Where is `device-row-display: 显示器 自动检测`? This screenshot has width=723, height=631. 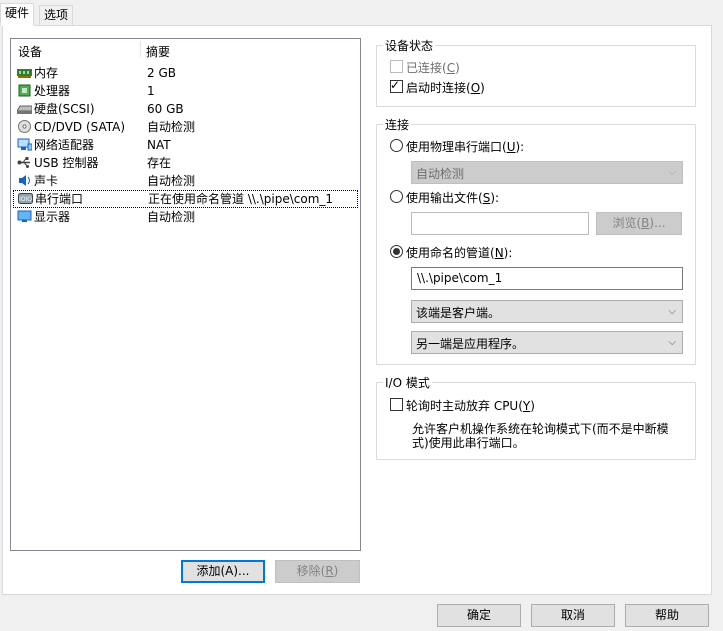
device-row-display: 显示器 自动检测 is located at coordinates (185, 217).